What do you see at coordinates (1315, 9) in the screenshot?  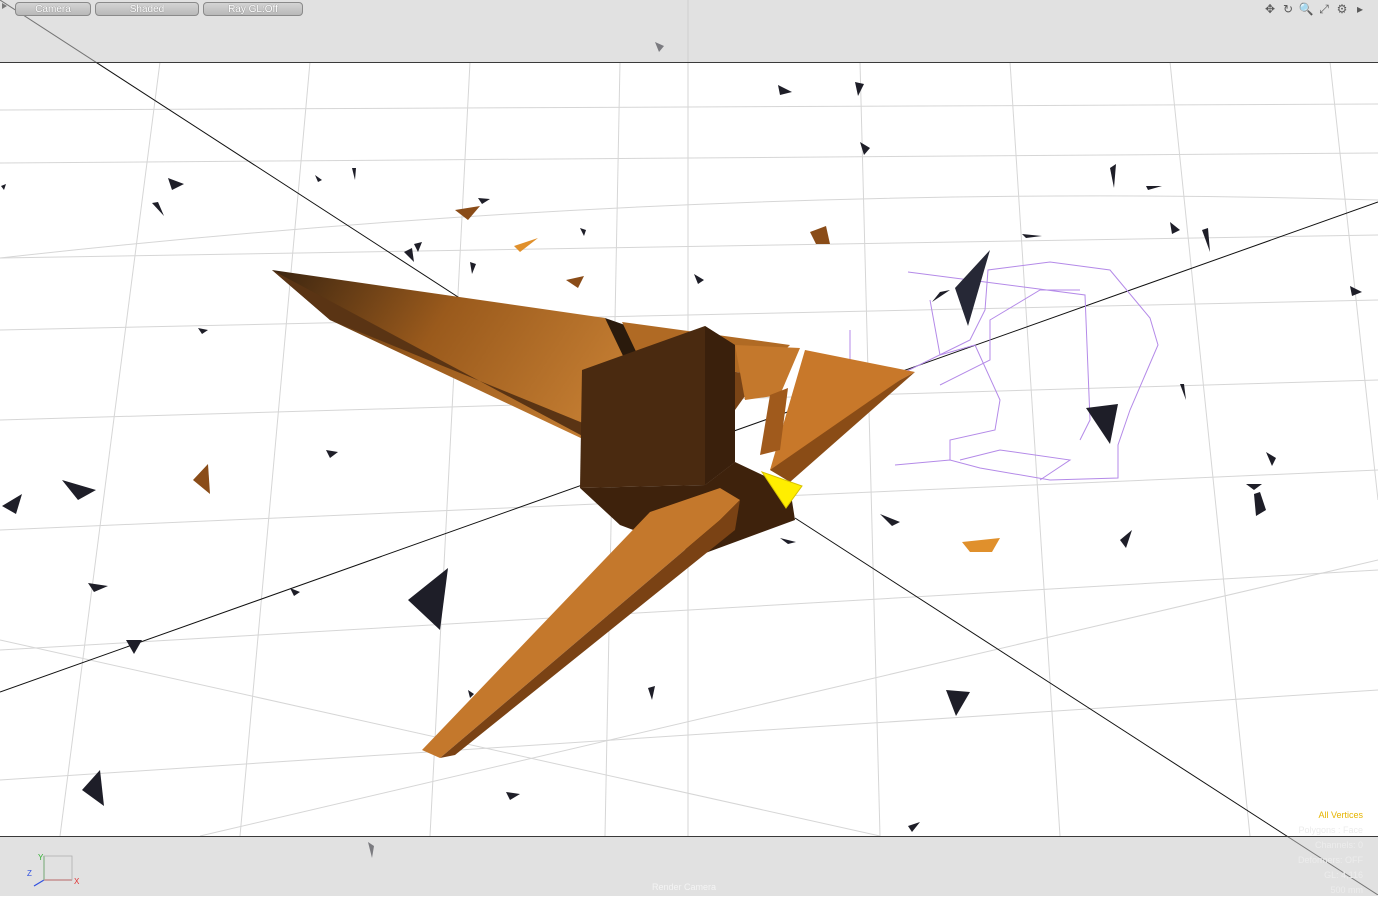 I see `viewport-tools: ✥ ↻ 🔍 ⤢ ⚙ ▸` at bounding box center [1315, 9].